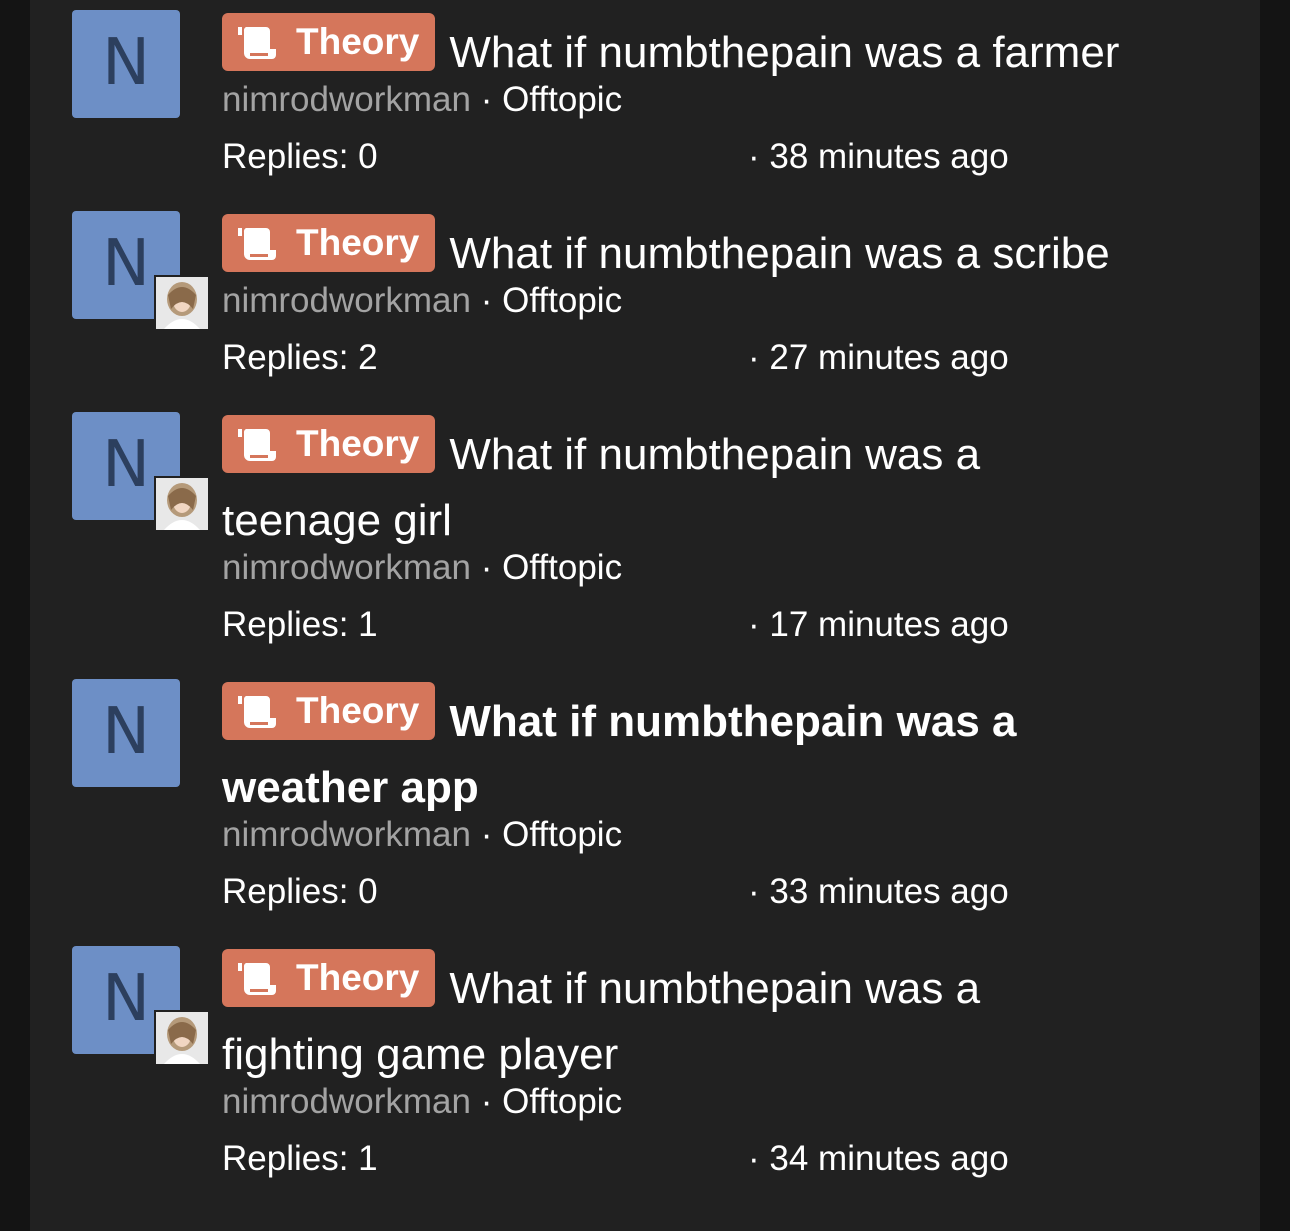 The height and width of the screenshot is (1231, 1290). Describe the element at coordinates (878, 1159) in the screenshot. I see `last-post-time: · 34 minutes ago` at that location.